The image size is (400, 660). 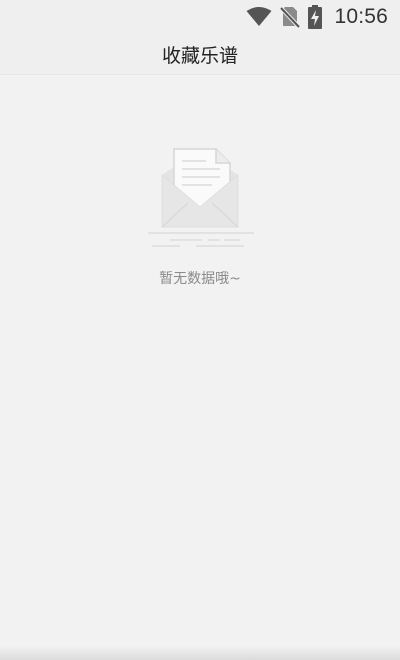 What do you see at coordinates (200, 653) in the screenshot?
I see `bottom-edge` at bounding box center [200, 653].